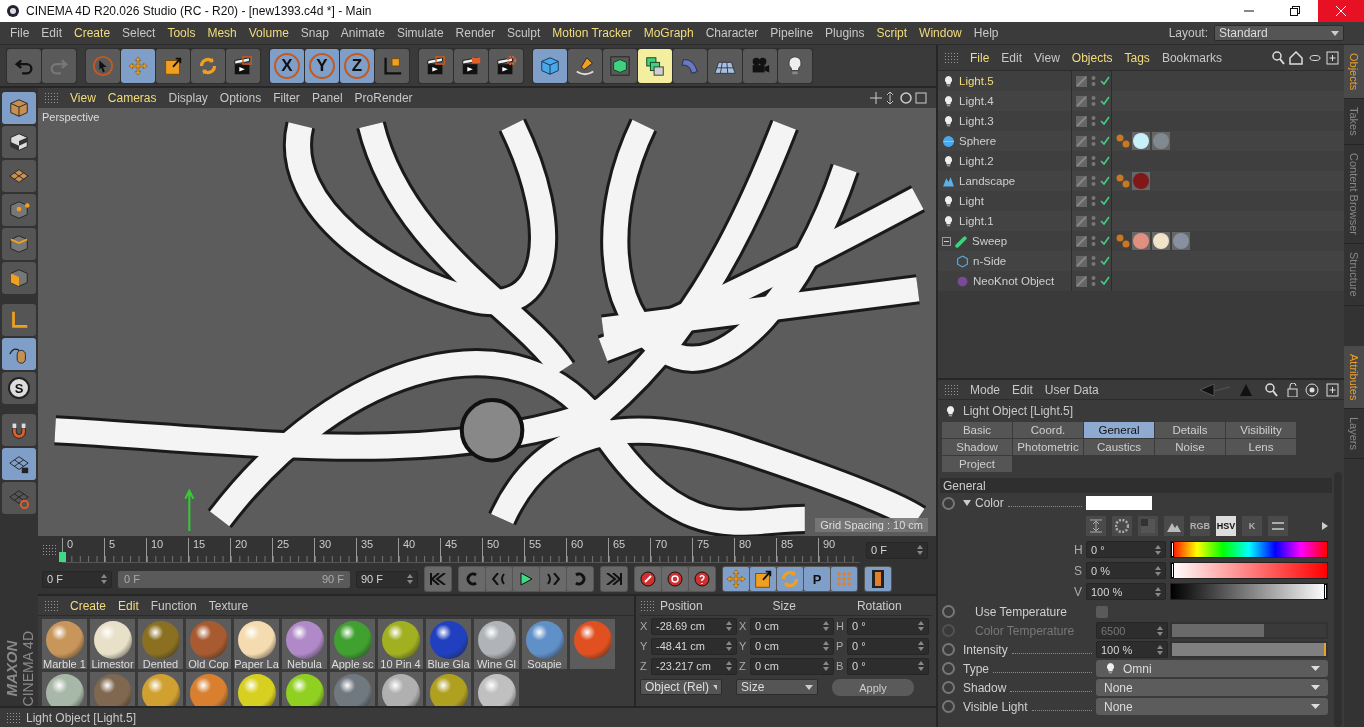 This screenshot has width=1364, height=727. What do you see at coordinates (287, 65) in the screenshot?
I see `axis-lock-button: X` at bounding box center [287, 65].